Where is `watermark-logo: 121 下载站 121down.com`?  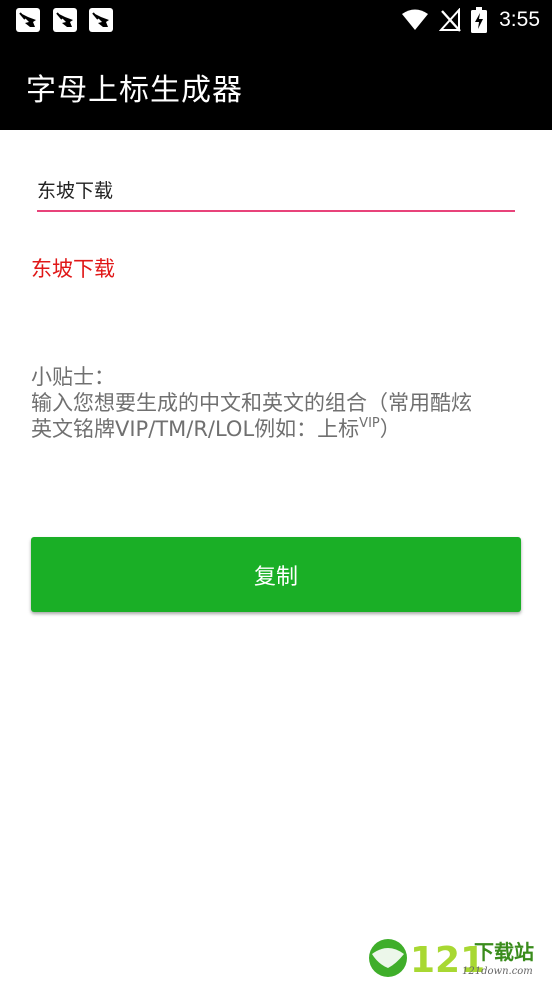 watermark-logo: 121 下载站 121down.com is located at coordinates (451, 959).